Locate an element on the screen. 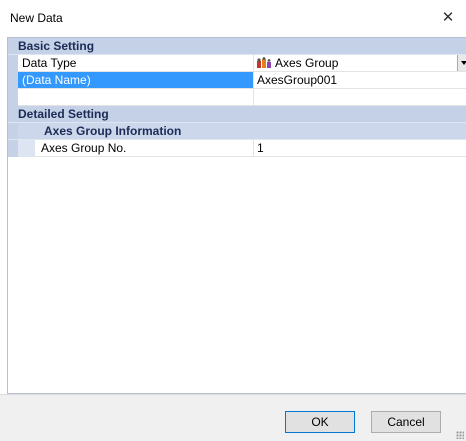 The width and height of the screenshot is (466, 441). property-name: Axes Group No. is located at coordinates (144, 148).